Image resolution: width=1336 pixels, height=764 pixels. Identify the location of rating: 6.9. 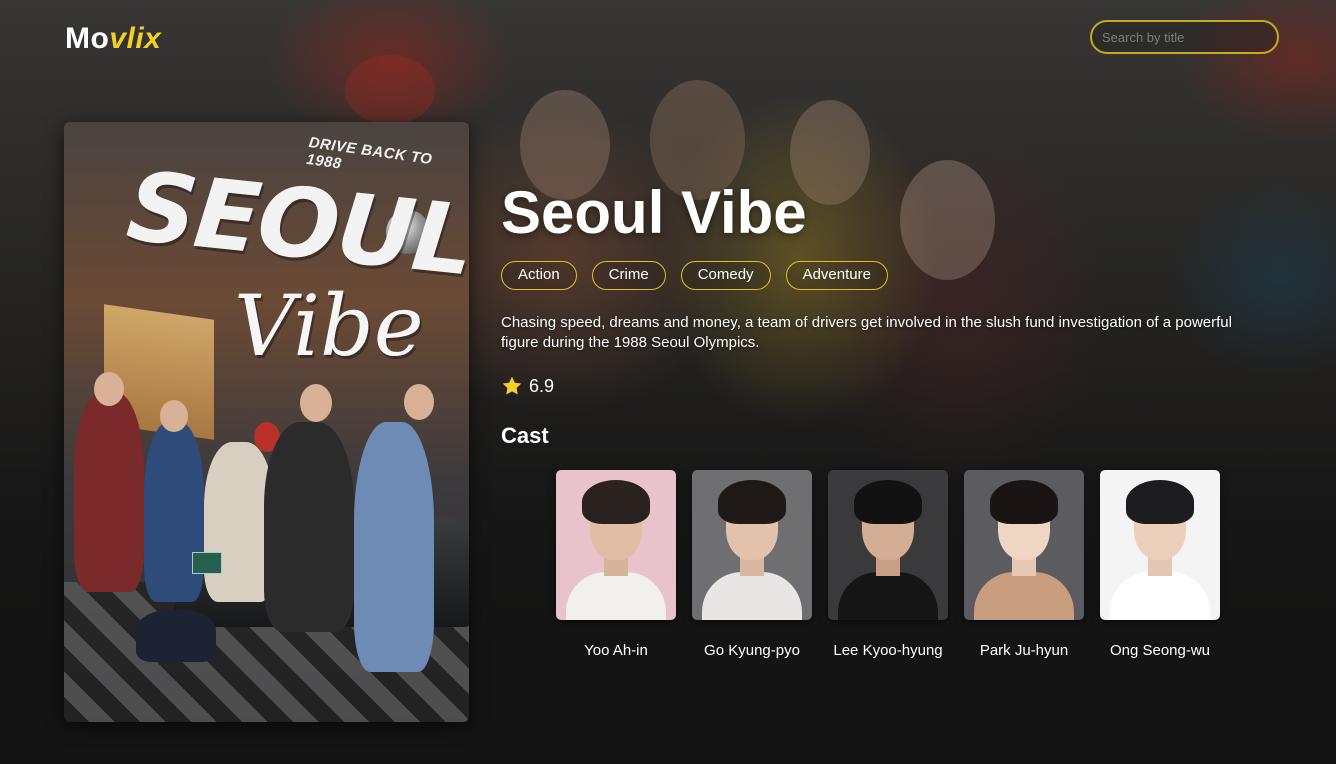
(527, 386).